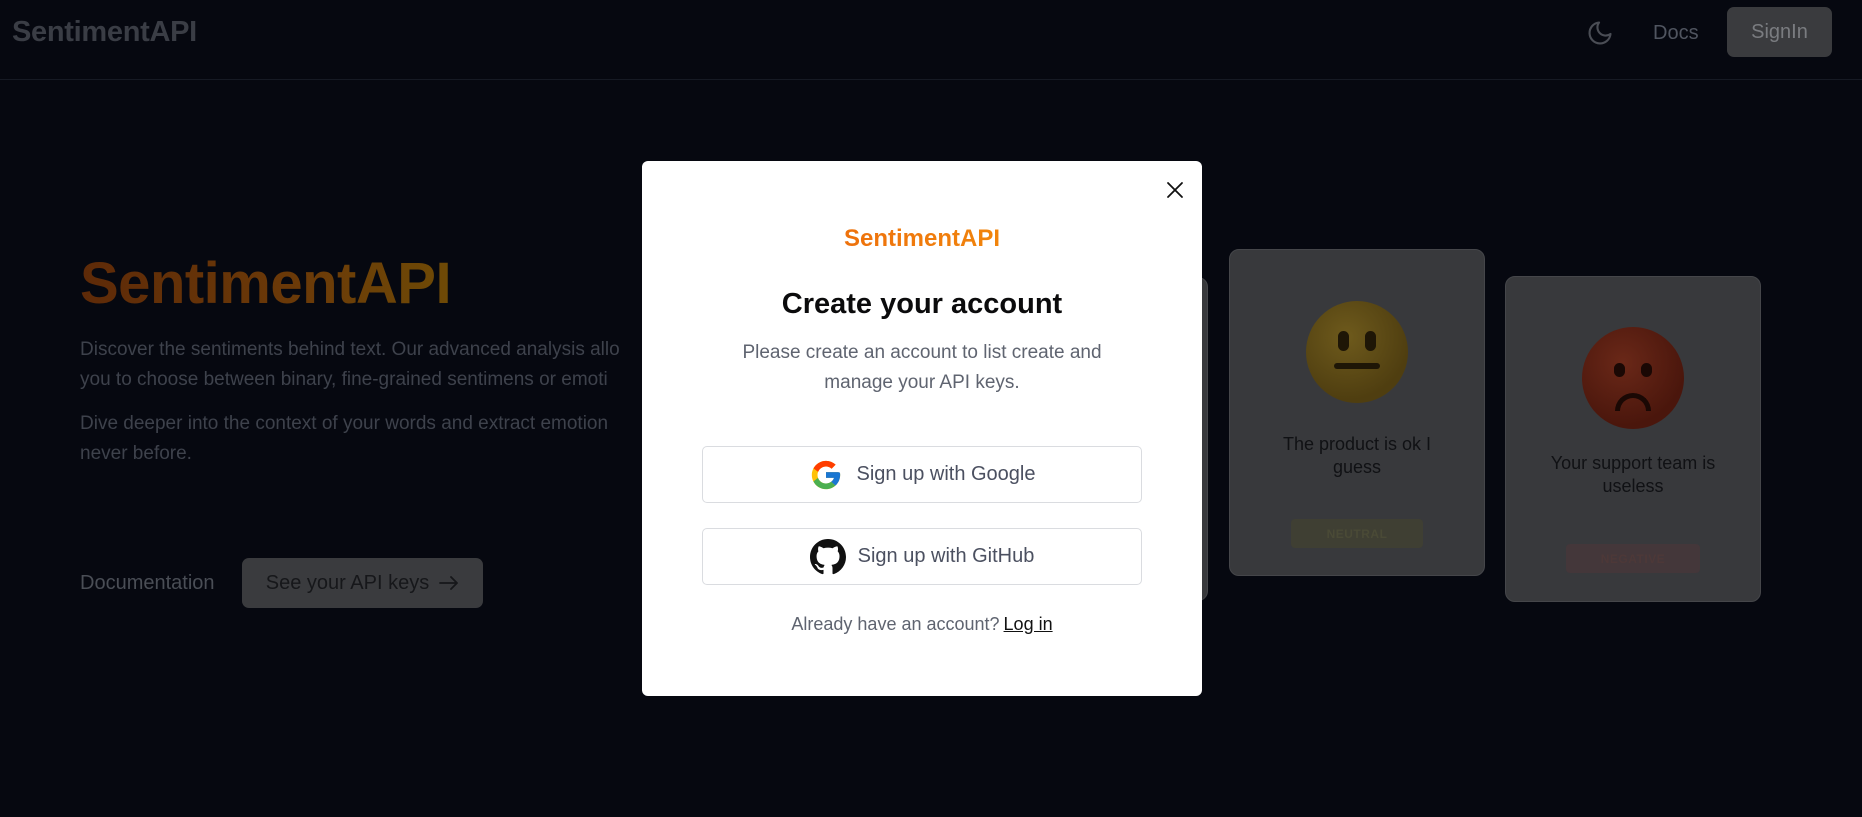 The height and width of the screenshot is (817, 1862). Describe the element at coordinates (1779, 32) in the screenshot. I see `signin-button: SignIn` at that location.